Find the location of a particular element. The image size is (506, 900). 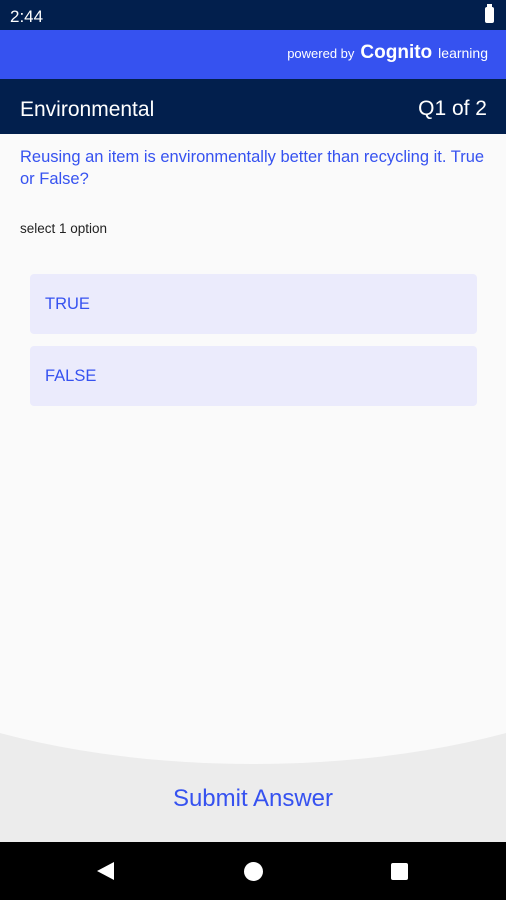

brand-bar: powered by Cognito learning is located at coordinates (253, 54).